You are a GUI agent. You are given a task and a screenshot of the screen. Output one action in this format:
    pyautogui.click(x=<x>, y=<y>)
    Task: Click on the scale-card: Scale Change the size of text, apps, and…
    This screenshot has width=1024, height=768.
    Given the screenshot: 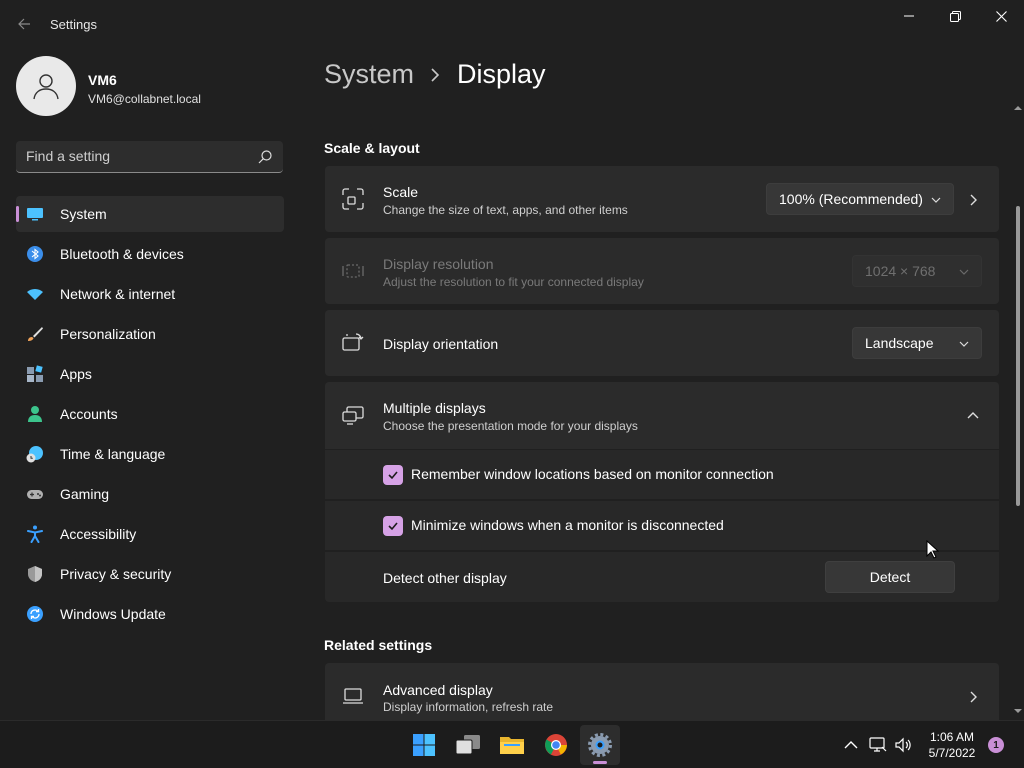 What is the action you would take?
    pyautogui.click(x=662, y=199)
    